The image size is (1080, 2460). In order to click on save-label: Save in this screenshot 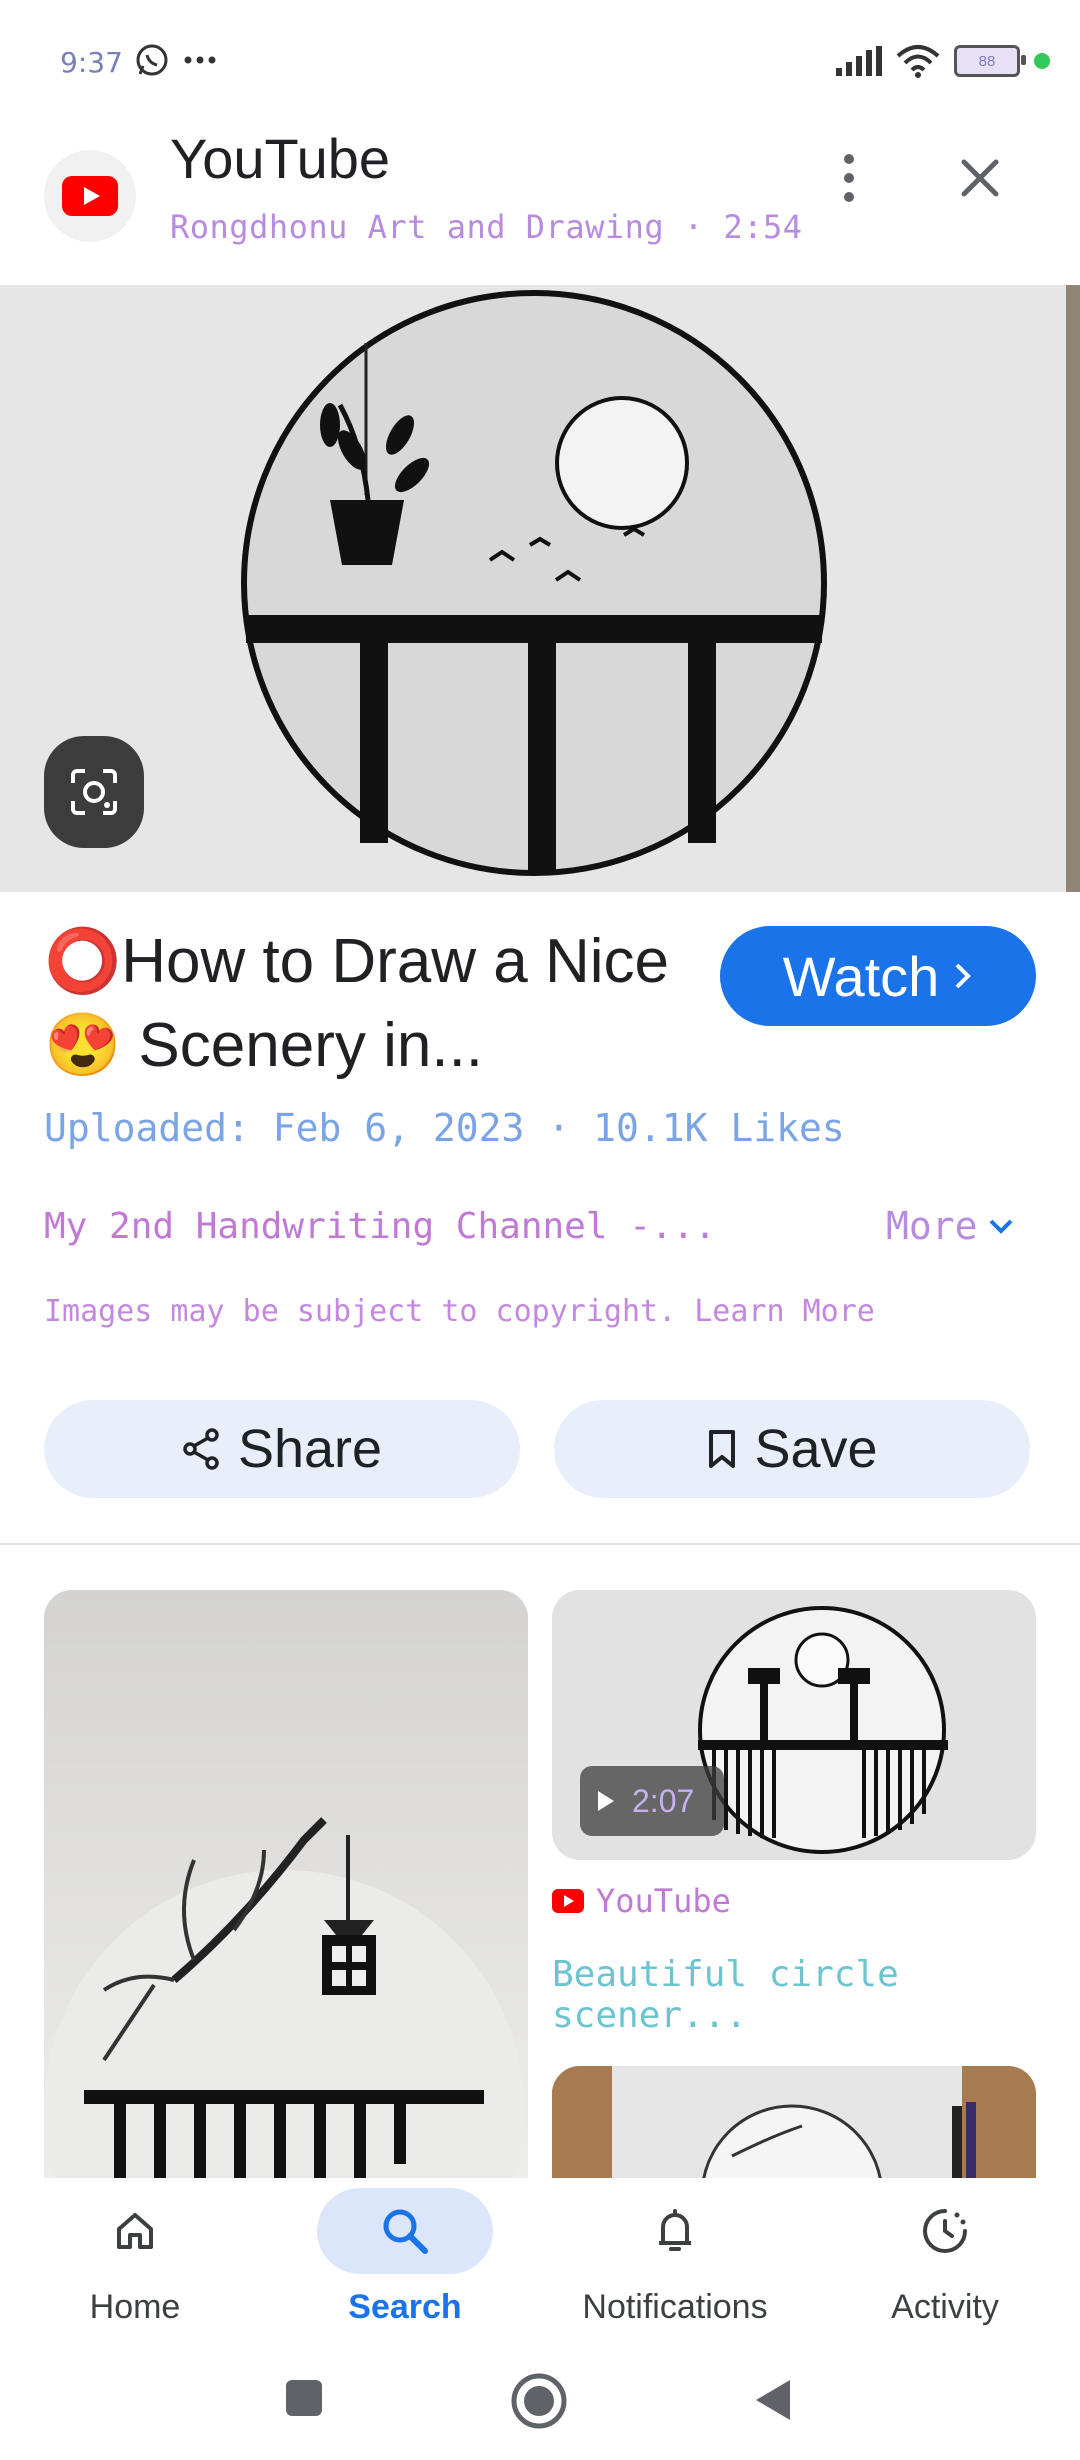, I will do `click(816, 1449)`.